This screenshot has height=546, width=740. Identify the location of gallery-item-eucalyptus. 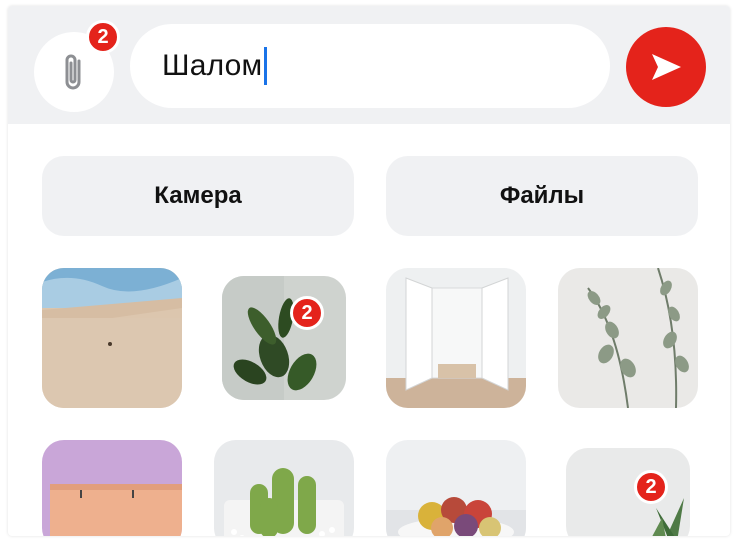
(628, 338).